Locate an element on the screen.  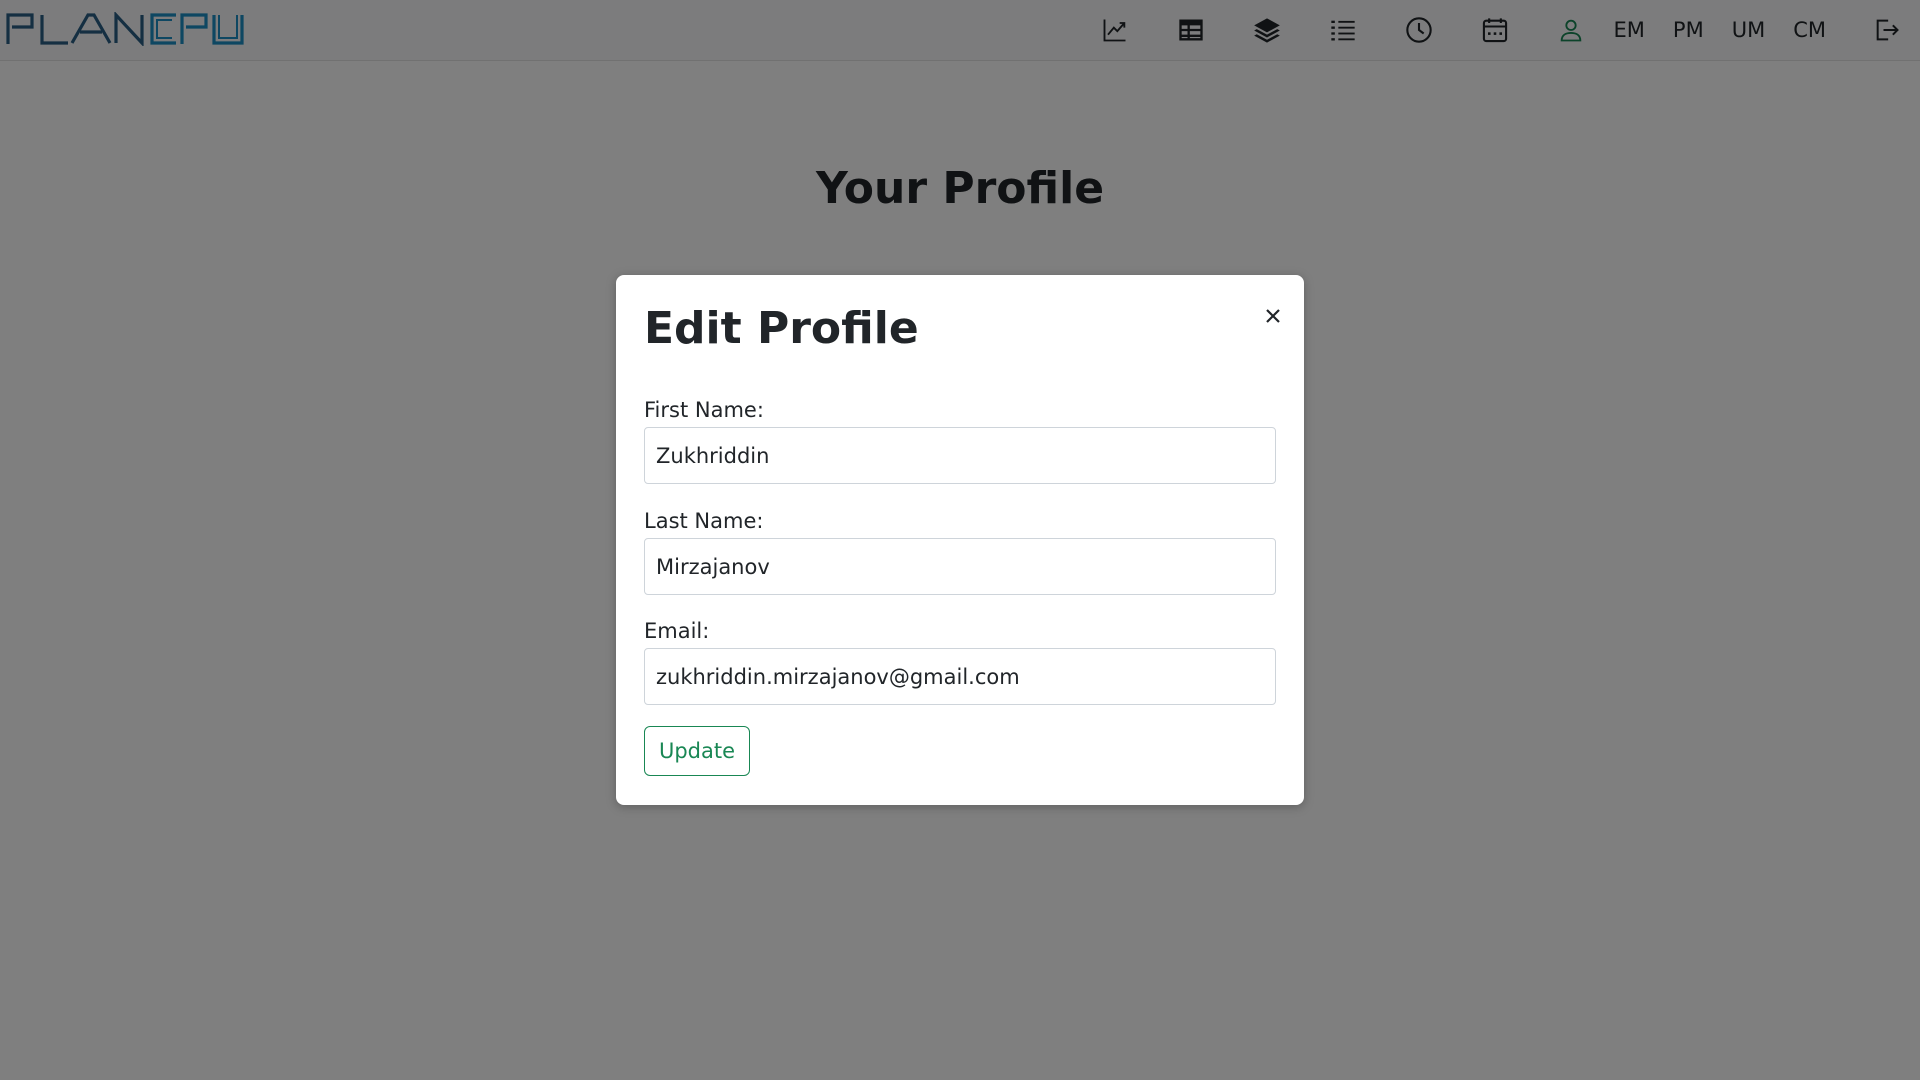
update-button: Update is located at coordinates (697, 751).